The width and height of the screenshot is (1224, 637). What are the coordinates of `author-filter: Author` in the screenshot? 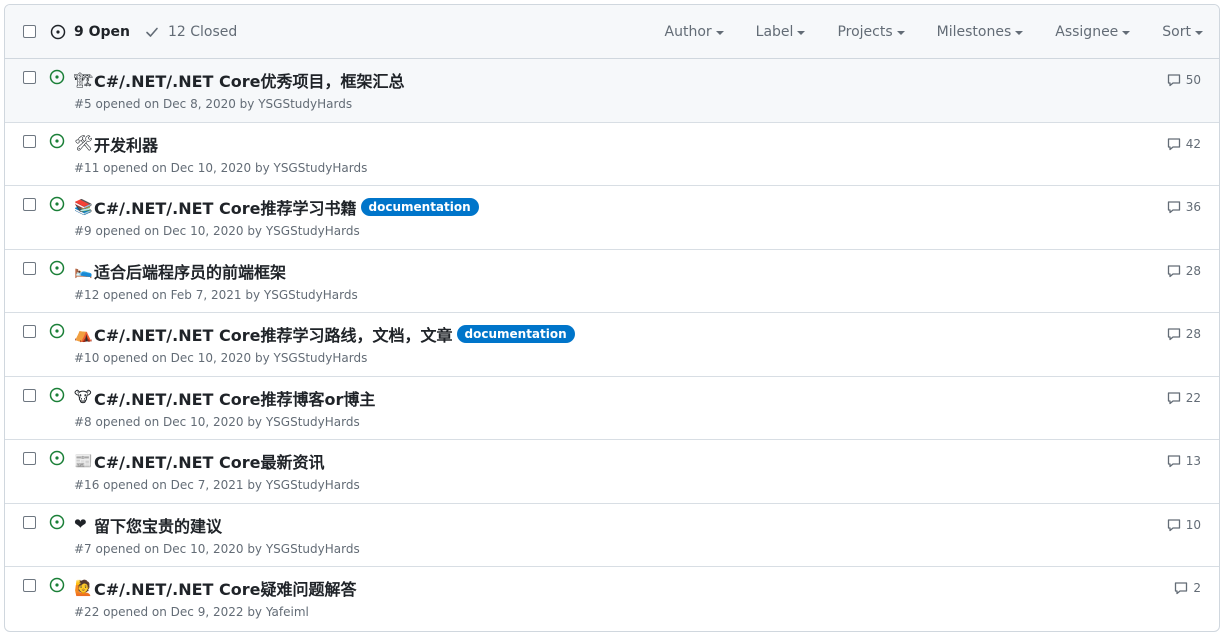 It's located at (694, 32).